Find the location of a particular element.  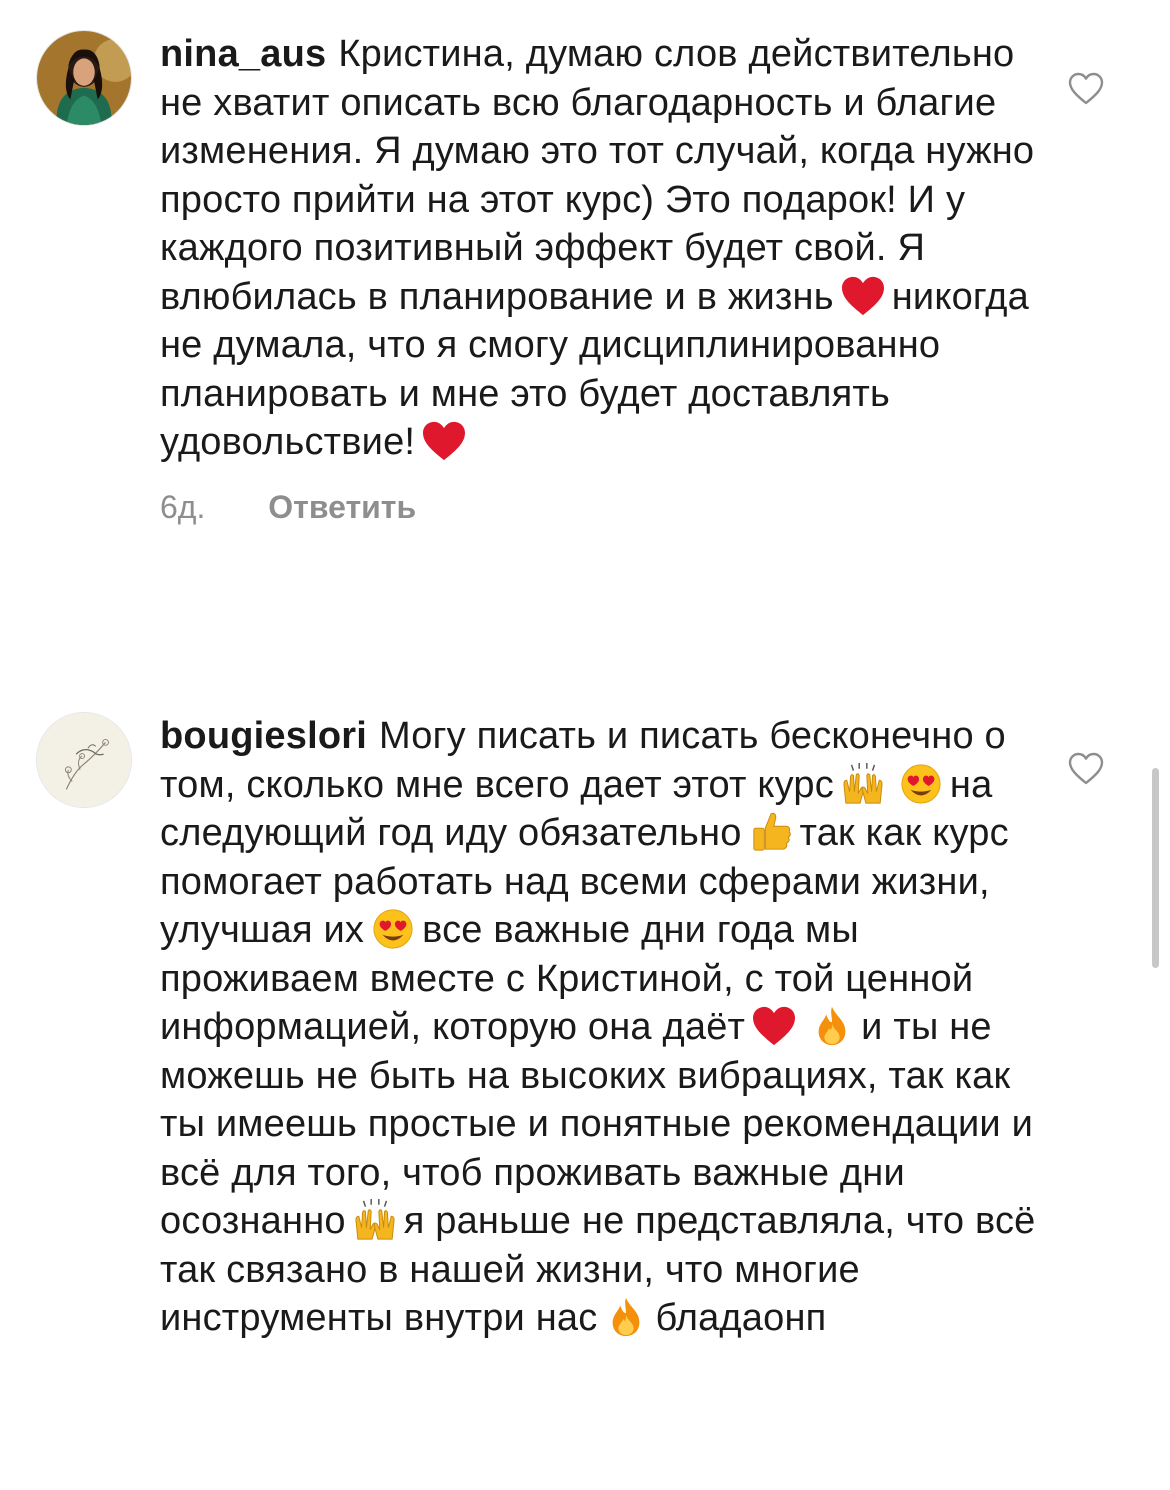

comment-username: nina_aus is located at coordinates (243, 54).